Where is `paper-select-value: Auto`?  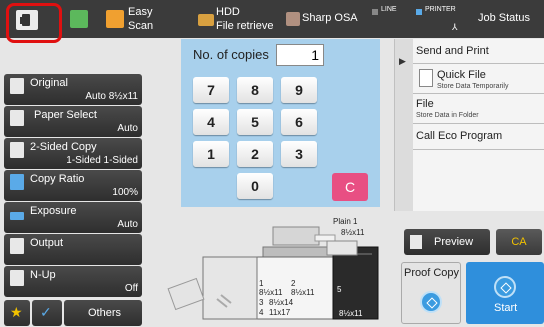
paper-select-value: Auto is located at coordinates (127, 128).